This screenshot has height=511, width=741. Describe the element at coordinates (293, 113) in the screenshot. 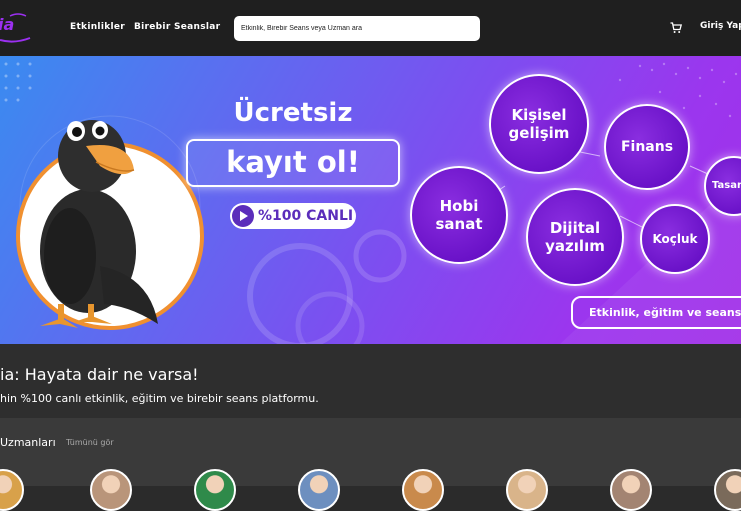

I see `banner-headline: Ücretsiz` at that location.